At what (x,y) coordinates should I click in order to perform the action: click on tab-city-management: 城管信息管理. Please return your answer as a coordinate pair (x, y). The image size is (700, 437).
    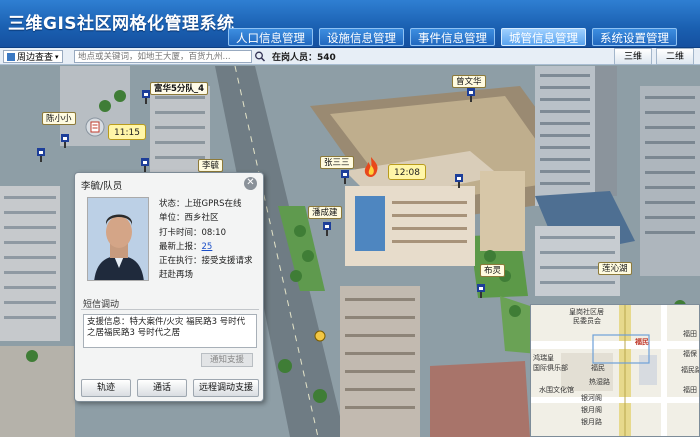
    Looking at the image, I should click on (543, 37).